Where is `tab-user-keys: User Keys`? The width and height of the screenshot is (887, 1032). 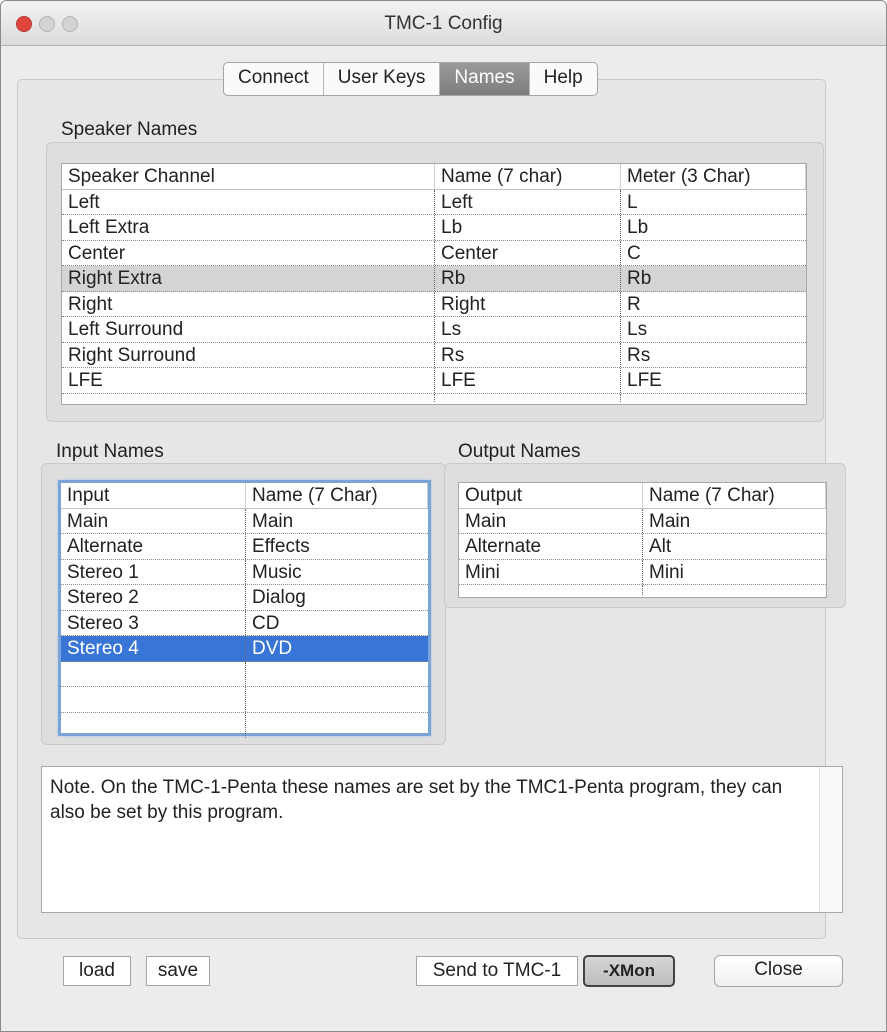
tab-user-keys: User Keys is located at coordinates (382, 79).